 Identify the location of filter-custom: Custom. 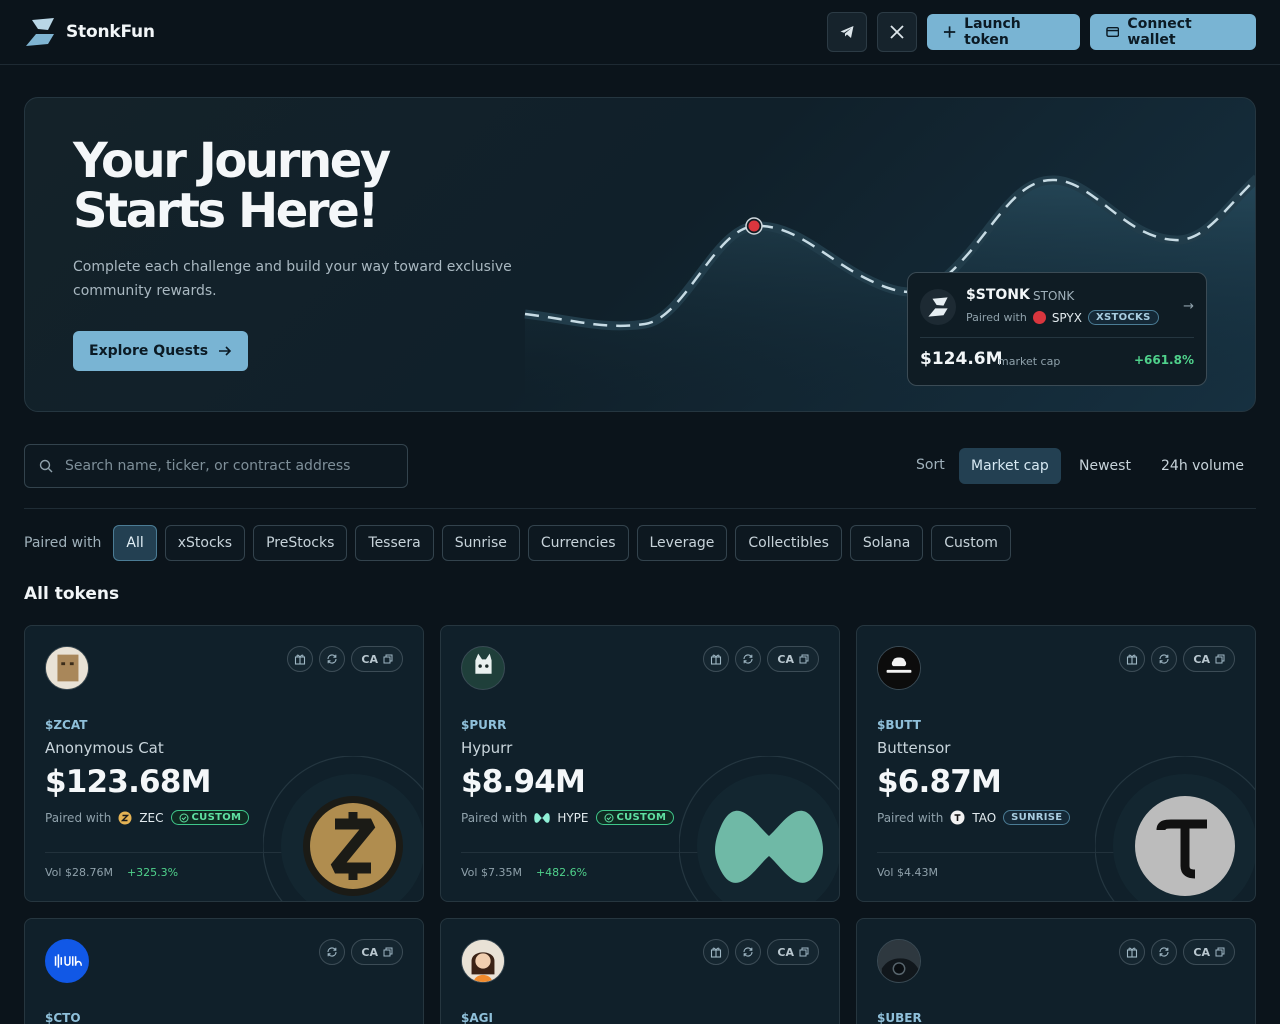
(971, 543).